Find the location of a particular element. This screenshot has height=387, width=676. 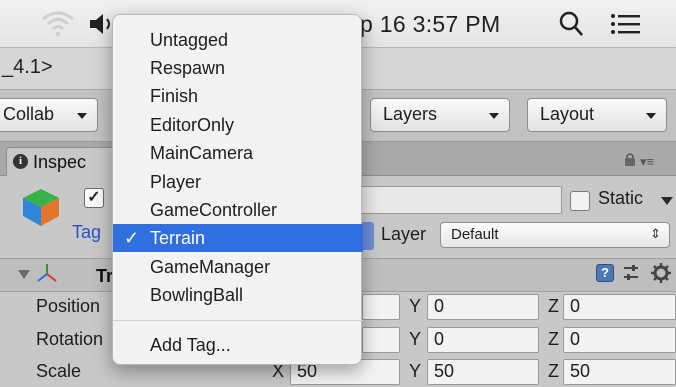

position-y-field: 0 is located at coordinates (483, 307).